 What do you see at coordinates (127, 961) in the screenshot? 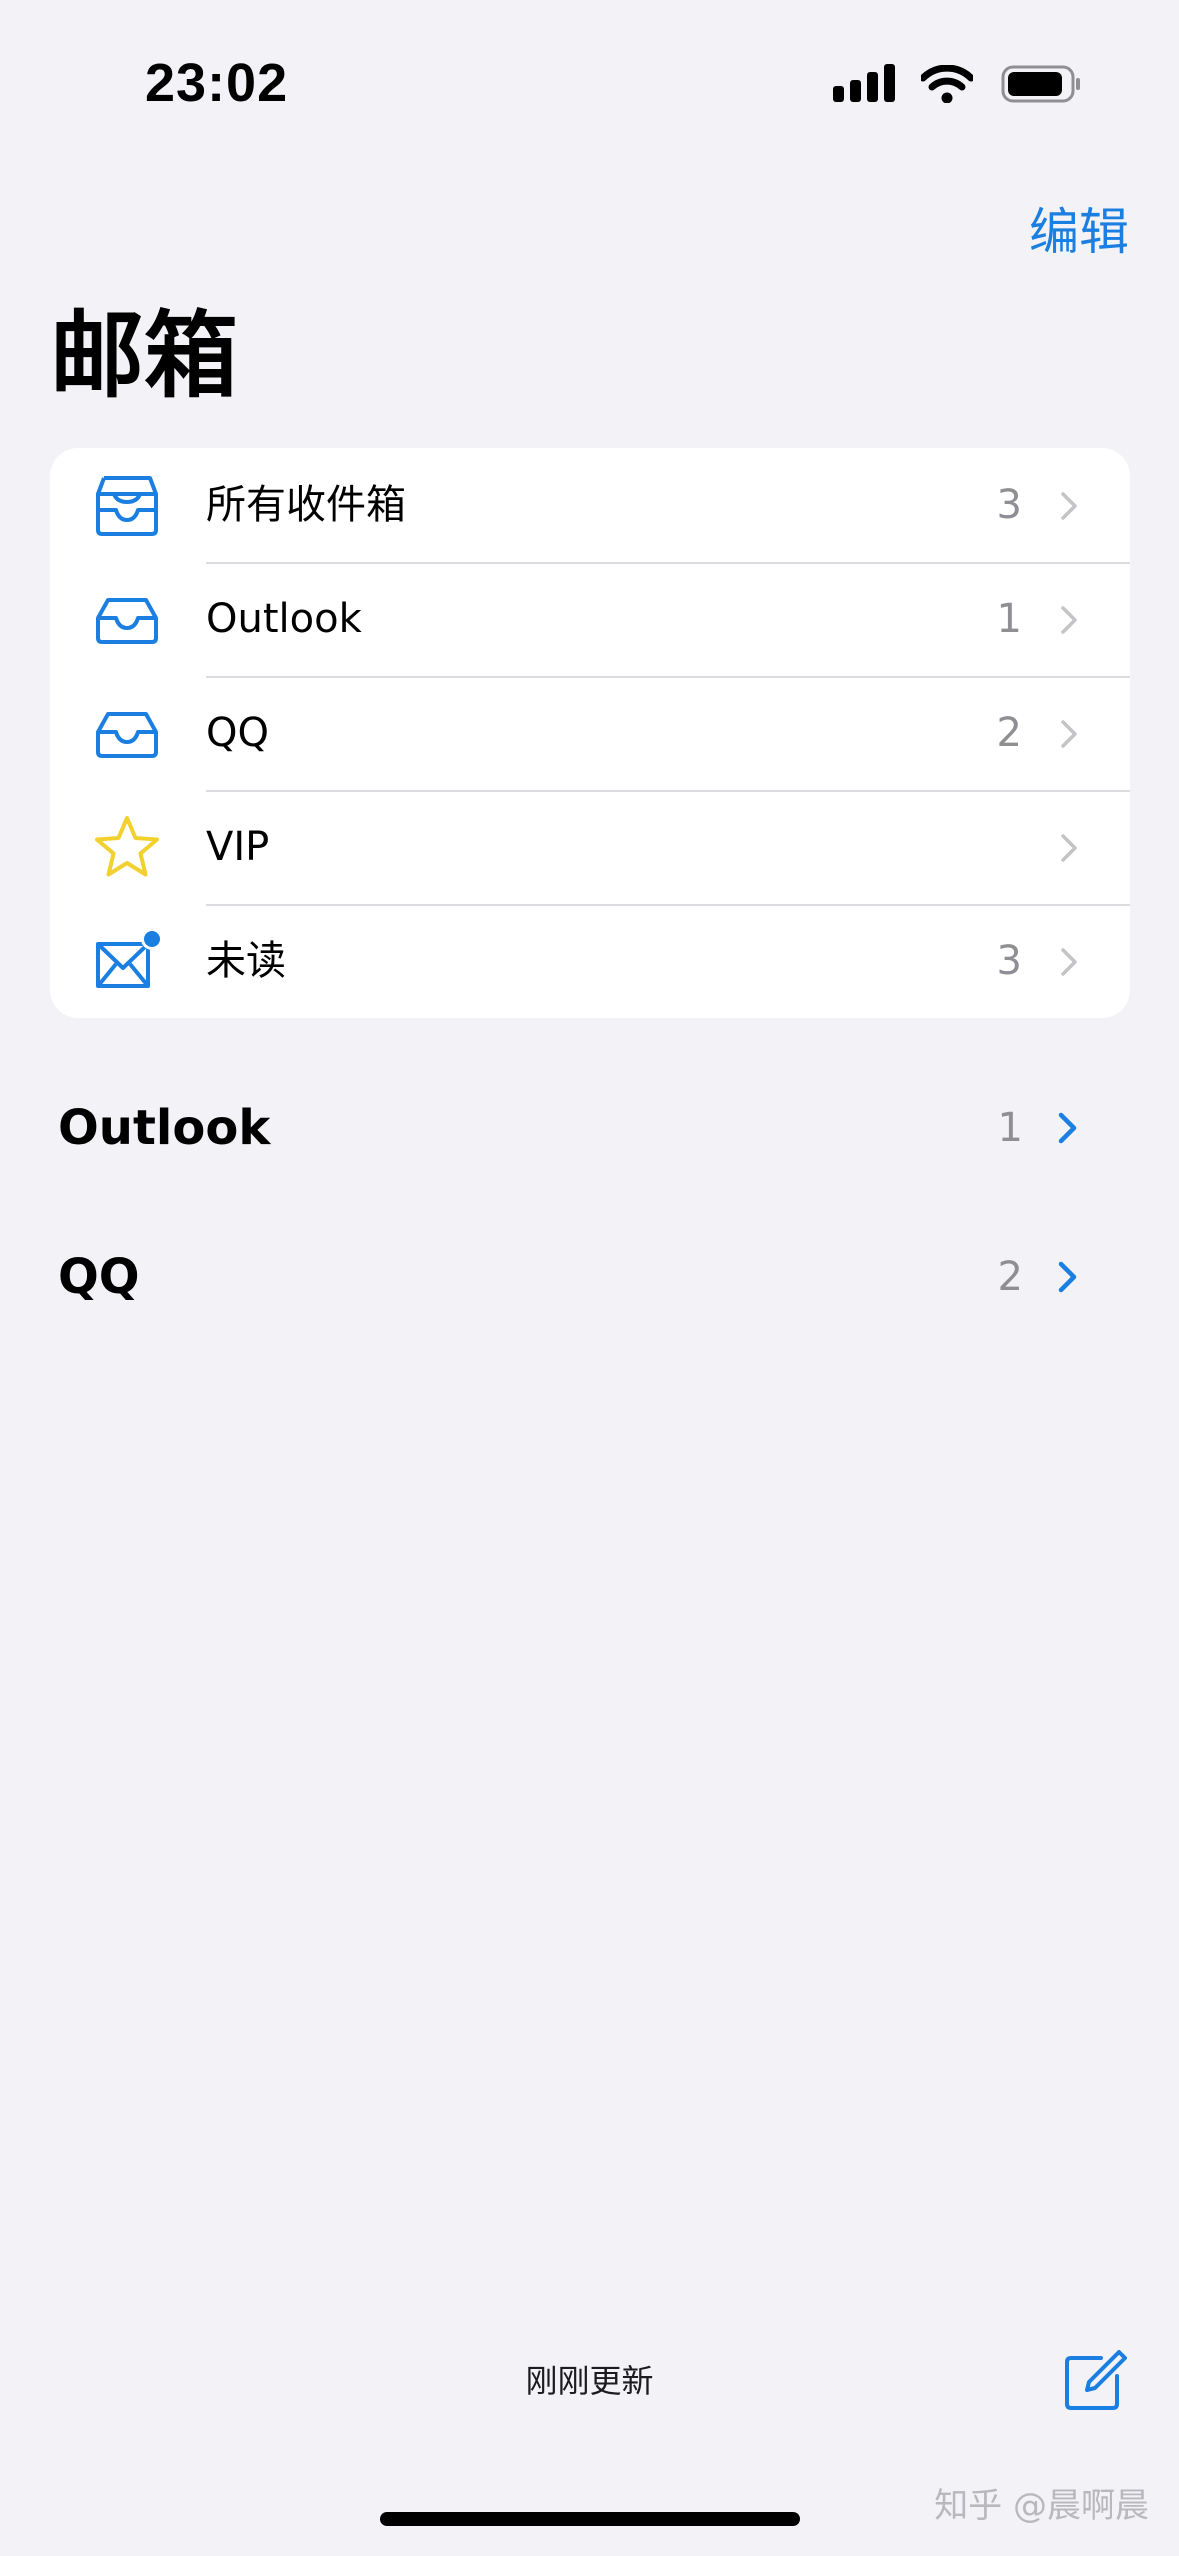
I see `envelope-badge-icon` at bounding box center [127, 961].